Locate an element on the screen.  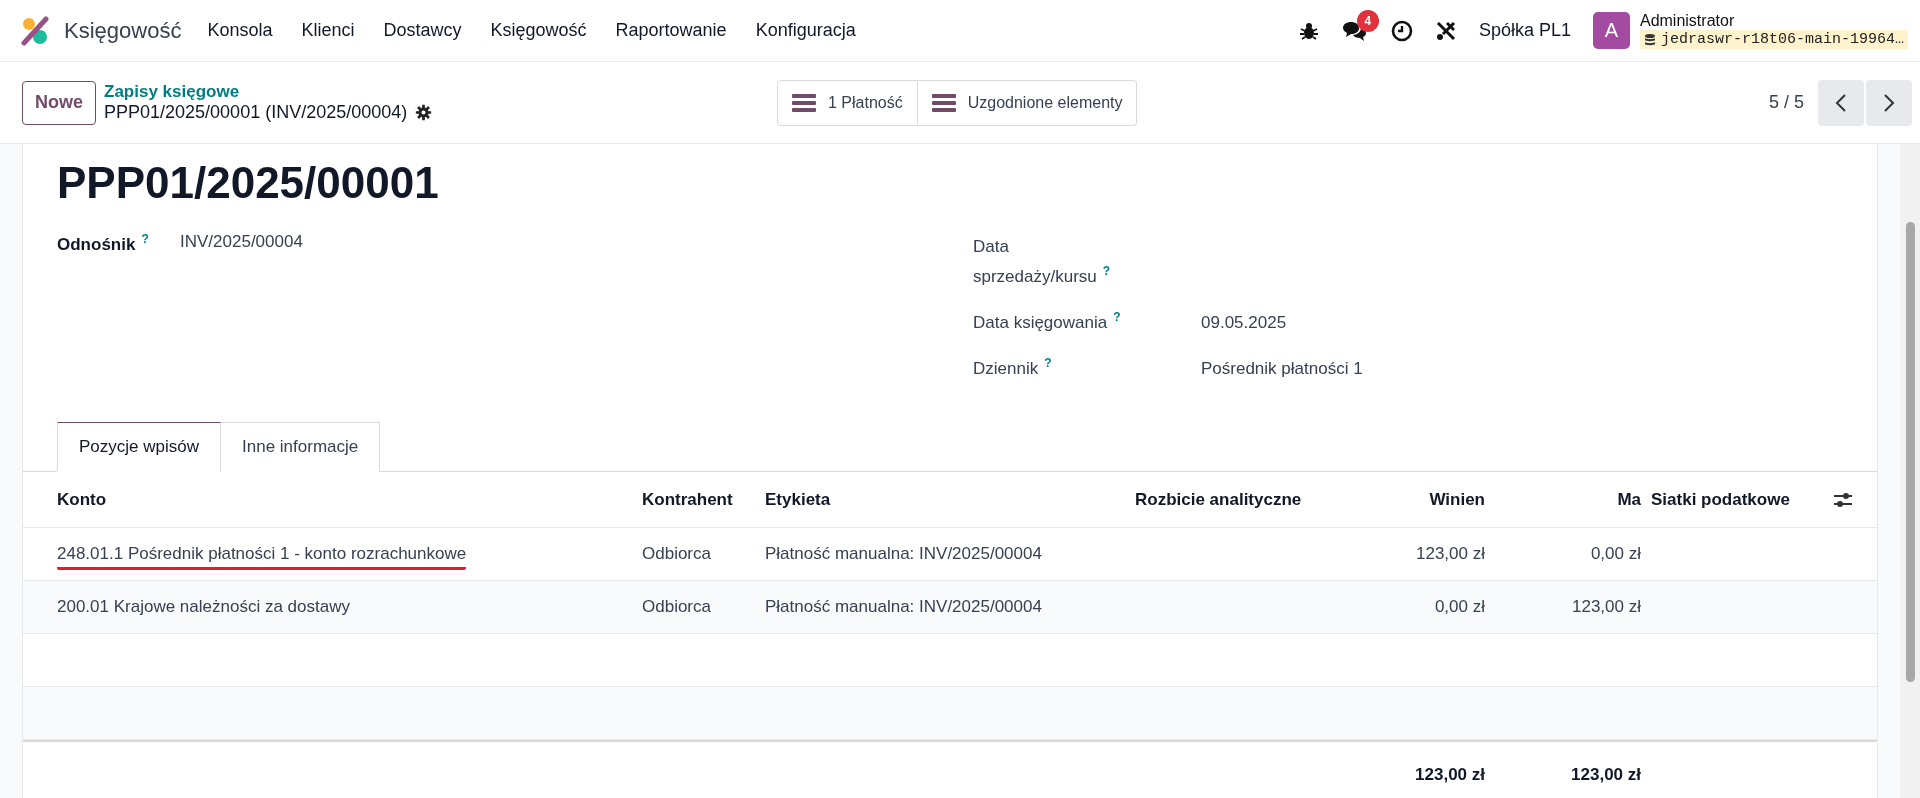
column-header: Kontrahent is located at coordinates (687, 499).